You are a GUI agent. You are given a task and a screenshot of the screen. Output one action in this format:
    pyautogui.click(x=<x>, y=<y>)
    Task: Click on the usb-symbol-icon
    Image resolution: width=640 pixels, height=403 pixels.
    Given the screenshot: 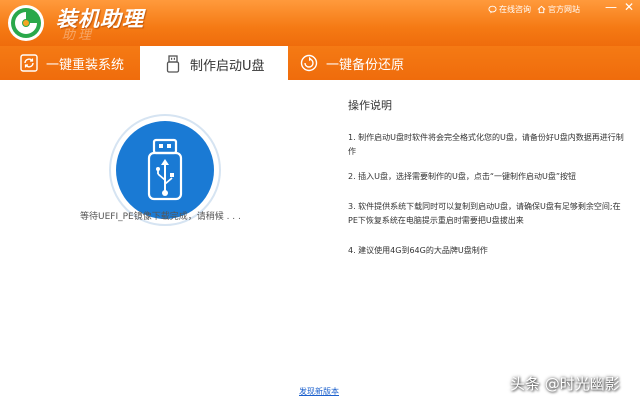 What is the action you would take?
    pyautogui.click(x=165, y=169)
    